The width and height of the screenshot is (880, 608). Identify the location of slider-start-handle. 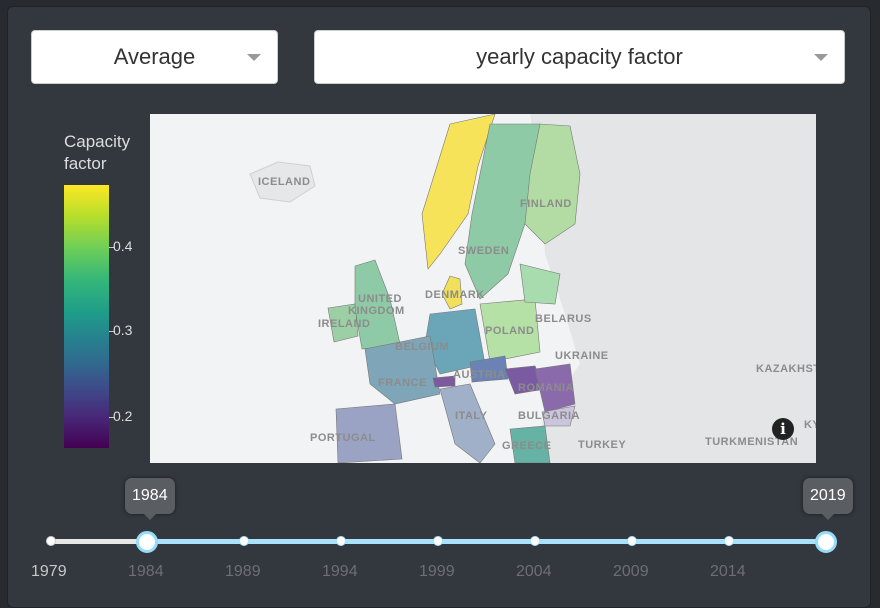
(147, 542).